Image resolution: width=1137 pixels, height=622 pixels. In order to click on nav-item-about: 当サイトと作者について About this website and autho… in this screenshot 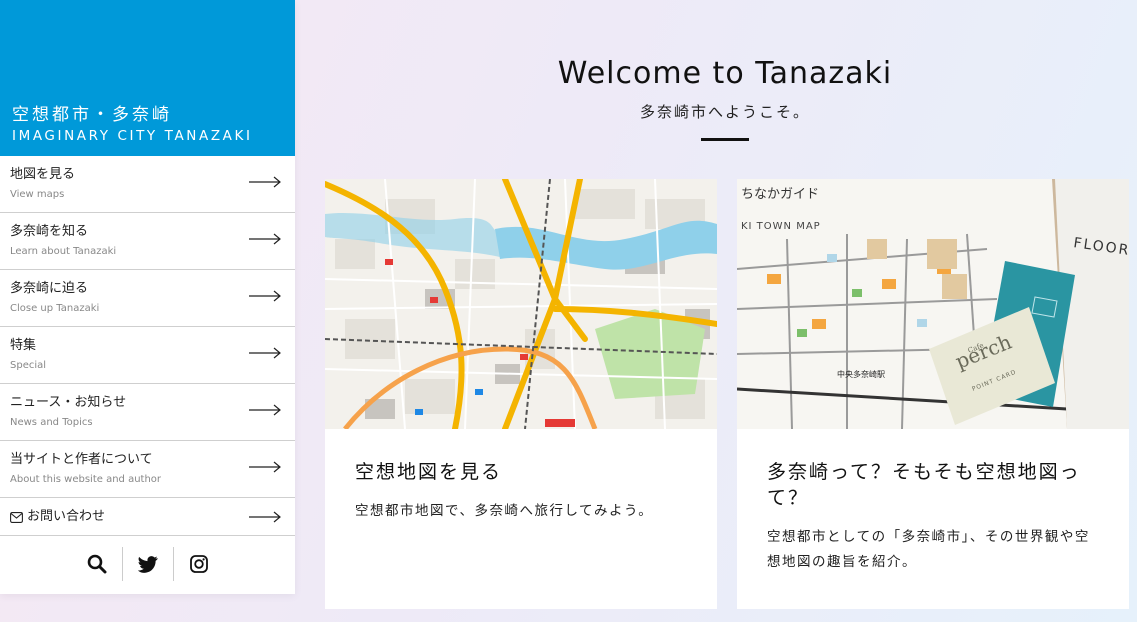, I will do `click(147, 469)`.